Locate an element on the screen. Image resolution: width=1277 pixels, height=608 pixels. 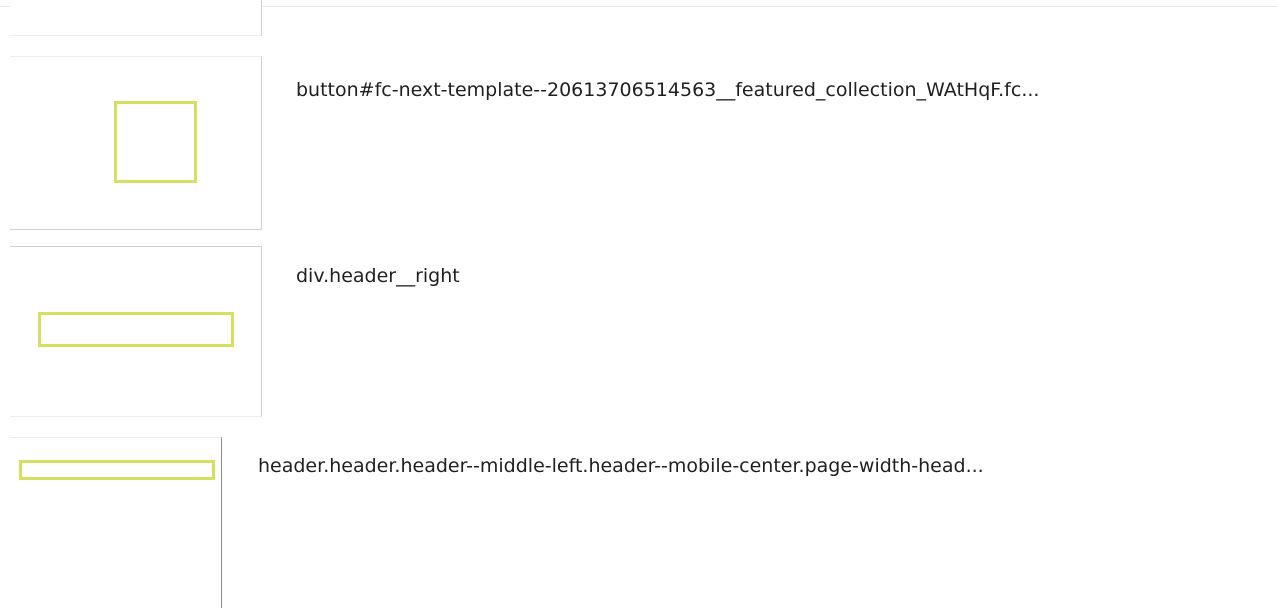
result-selector-label: div.header__right is located at coordinates (378, 276).